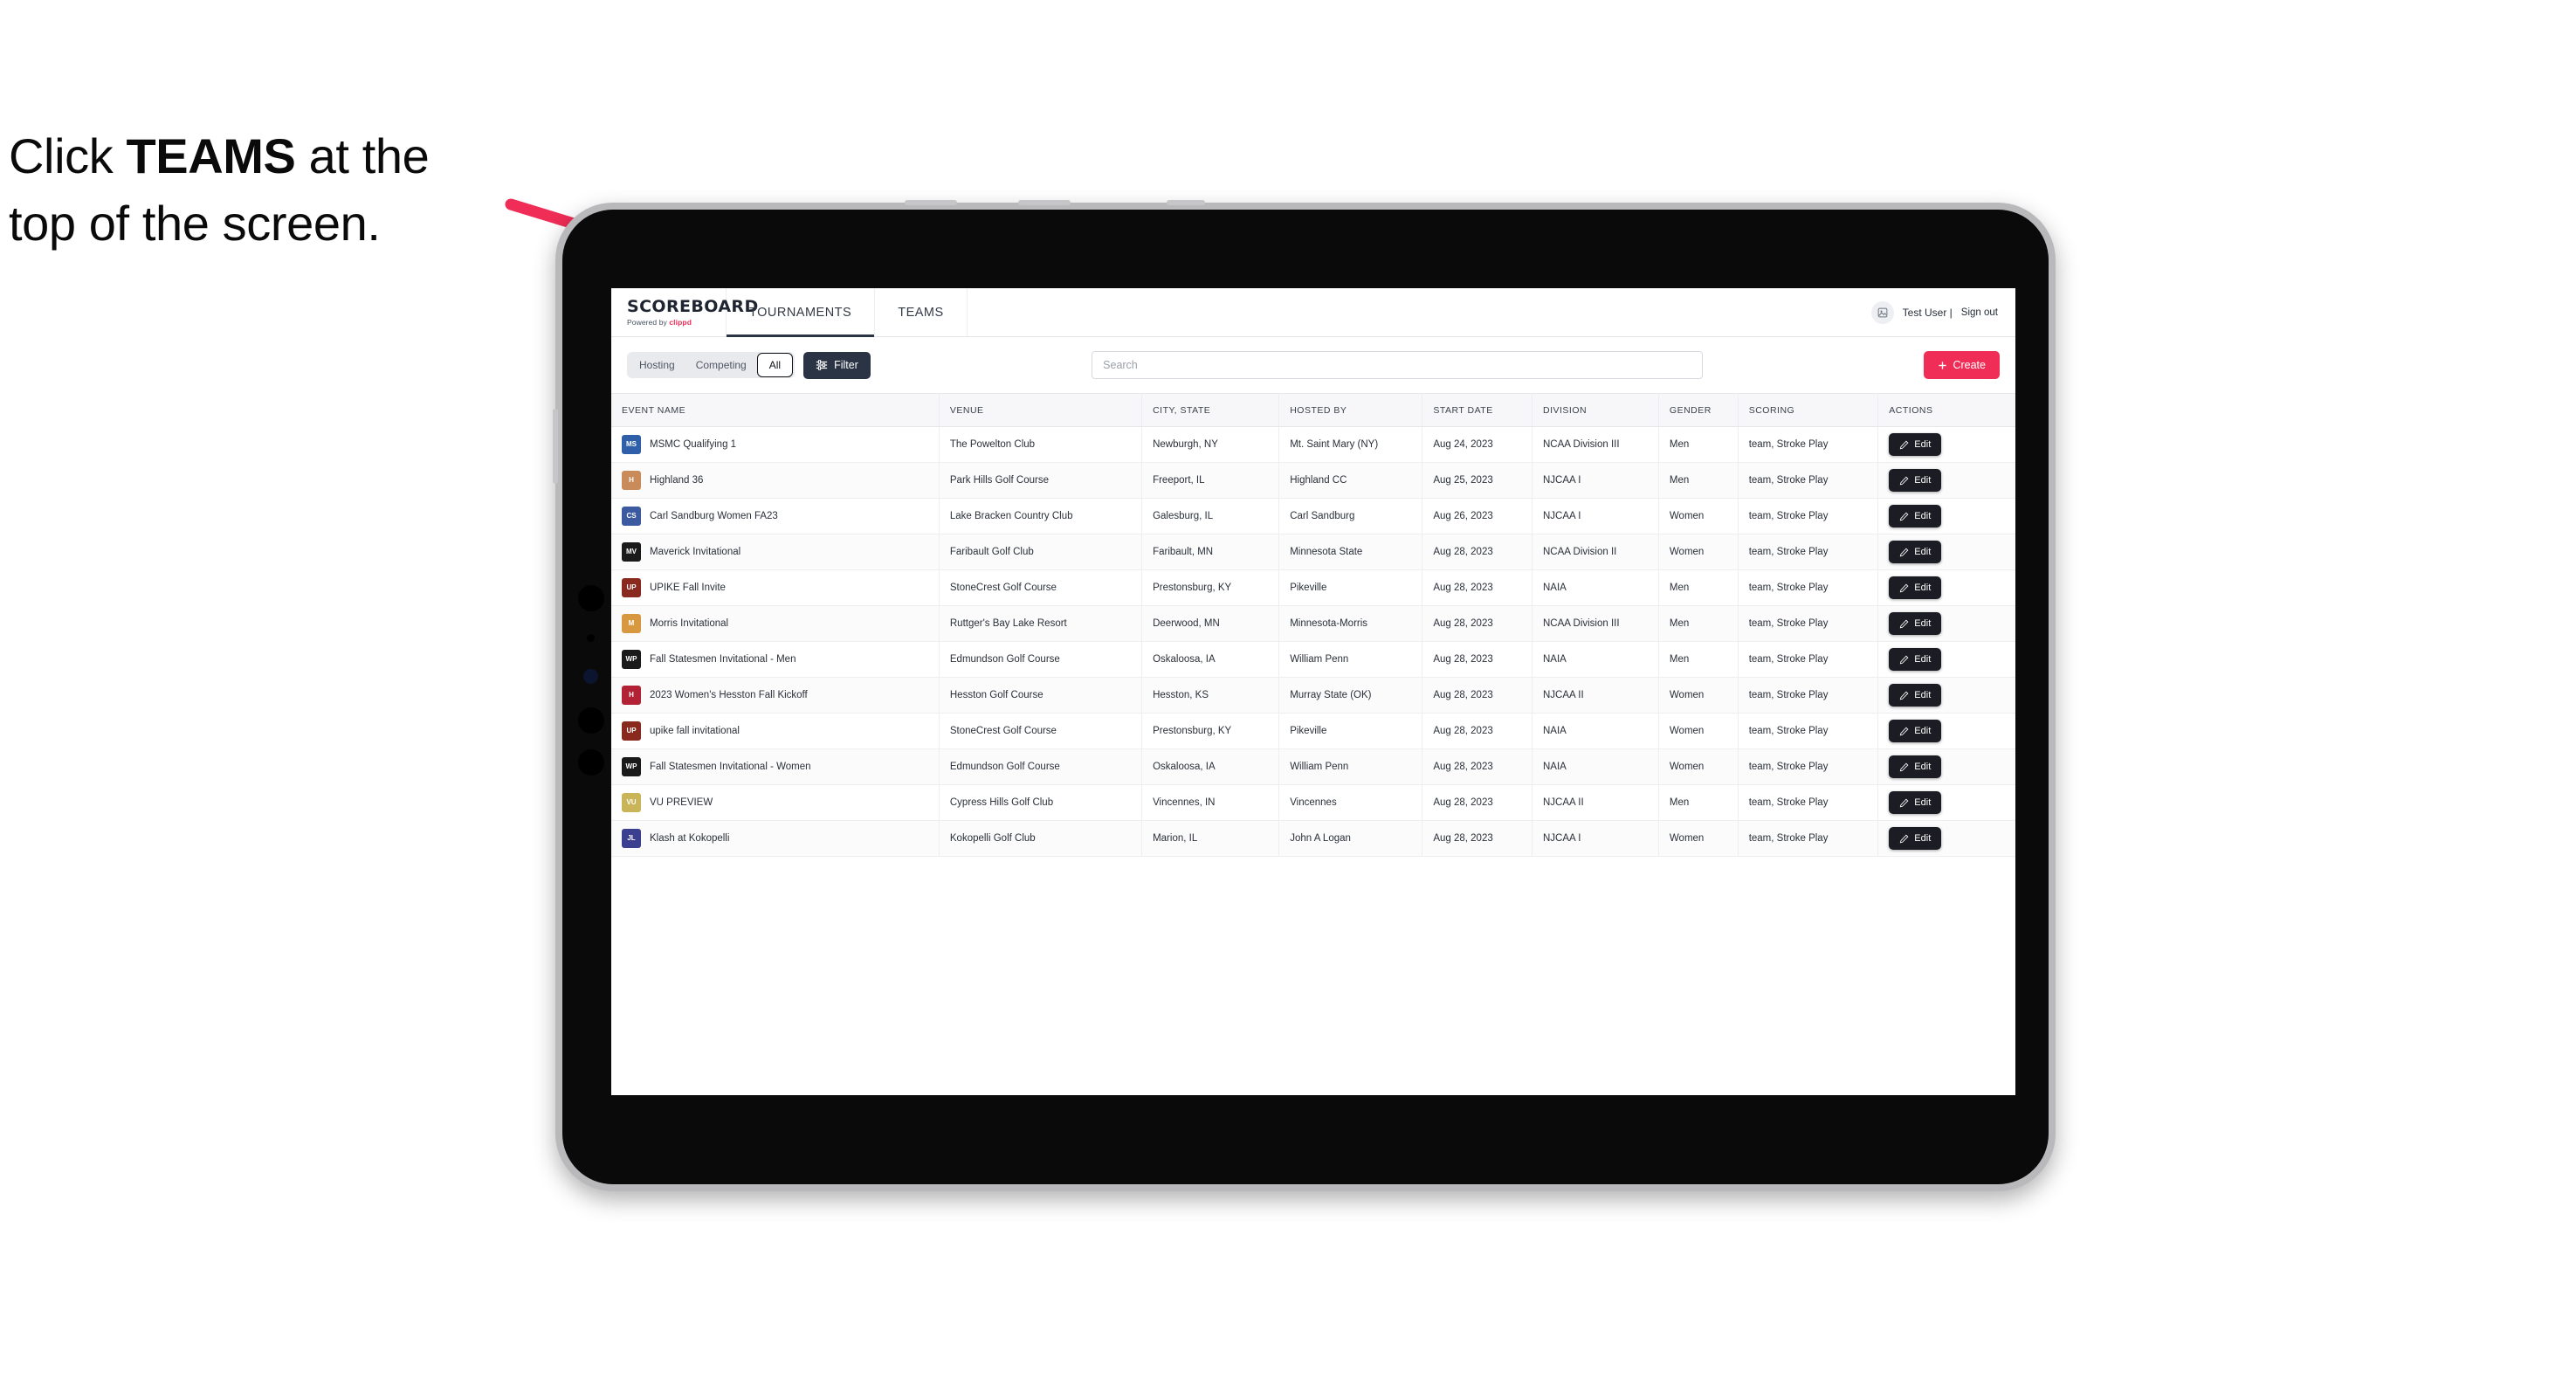  I want to click on cell-gender: Men, so click(1698, 587).